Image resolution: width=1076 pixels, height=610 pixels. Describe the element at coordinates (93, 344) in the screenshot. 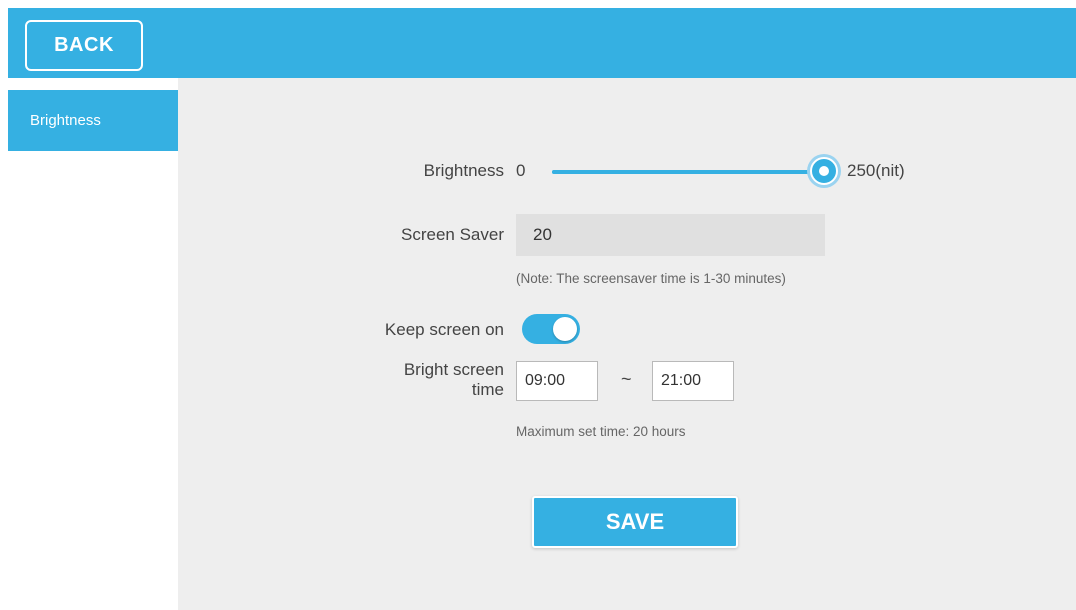

I see `sidebar: Brightness` at that location.